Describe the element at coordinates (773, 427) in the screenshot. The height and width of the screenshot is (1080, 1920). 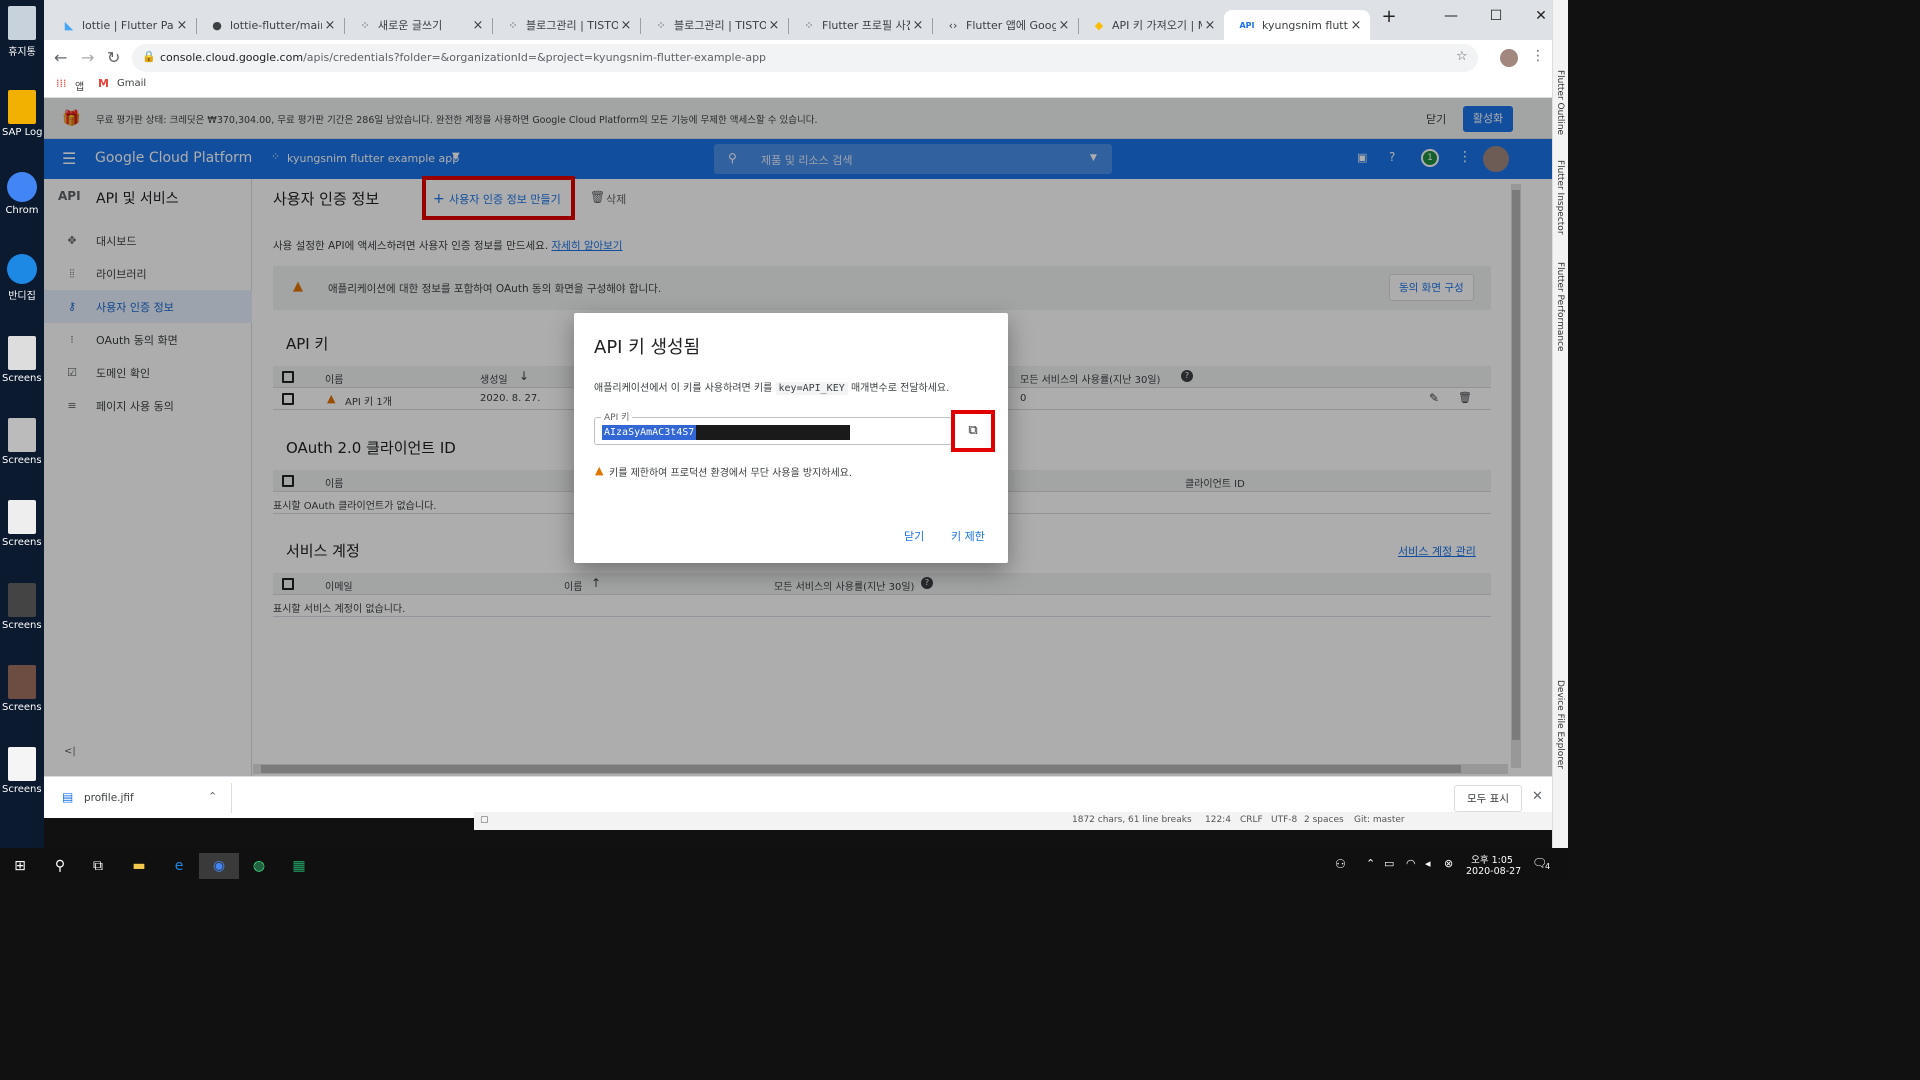
I see `api-key-field: API 키 AIzaSyAmAC3t4S7` at that location.